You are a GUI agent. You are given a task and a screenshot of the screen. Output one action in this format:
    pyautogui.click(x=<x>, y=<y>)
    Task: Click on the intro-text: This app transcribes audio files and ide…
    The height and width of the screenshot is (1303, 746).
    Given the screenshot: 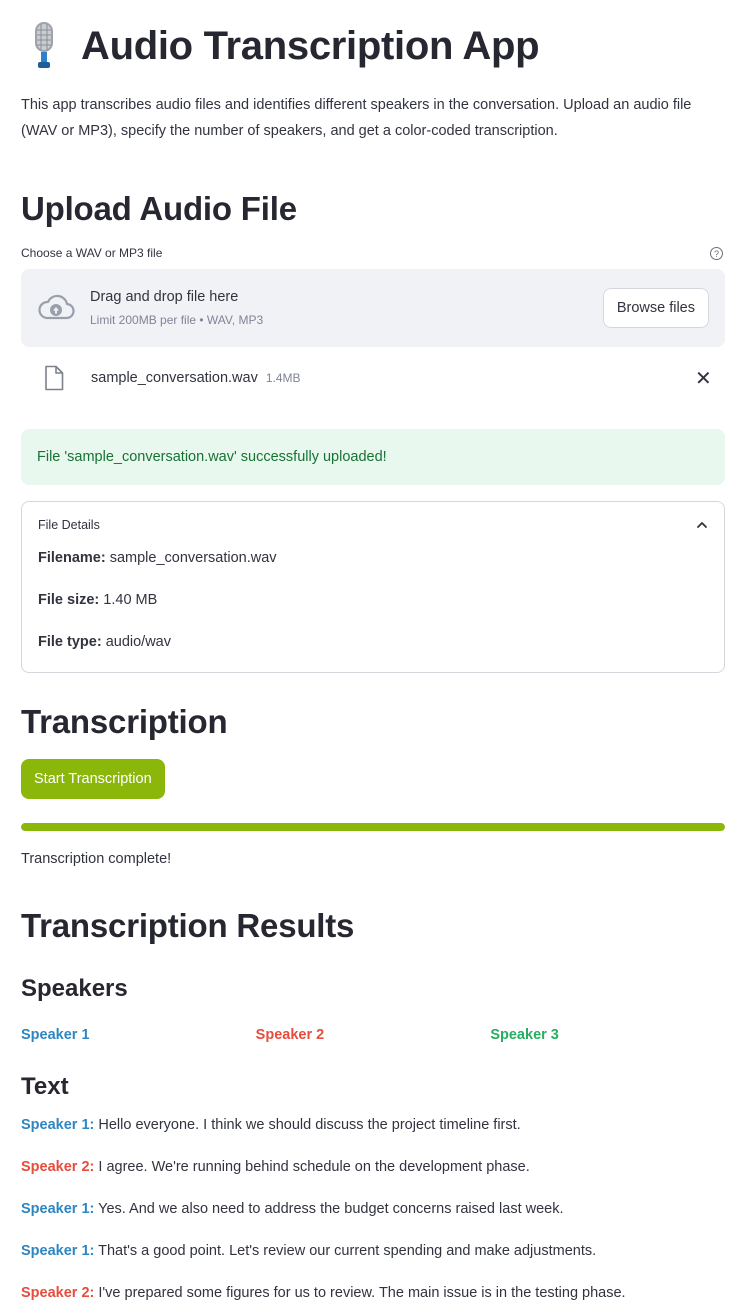 What is the action you would take?
    pyautogui.click(x=356, y=118)
    